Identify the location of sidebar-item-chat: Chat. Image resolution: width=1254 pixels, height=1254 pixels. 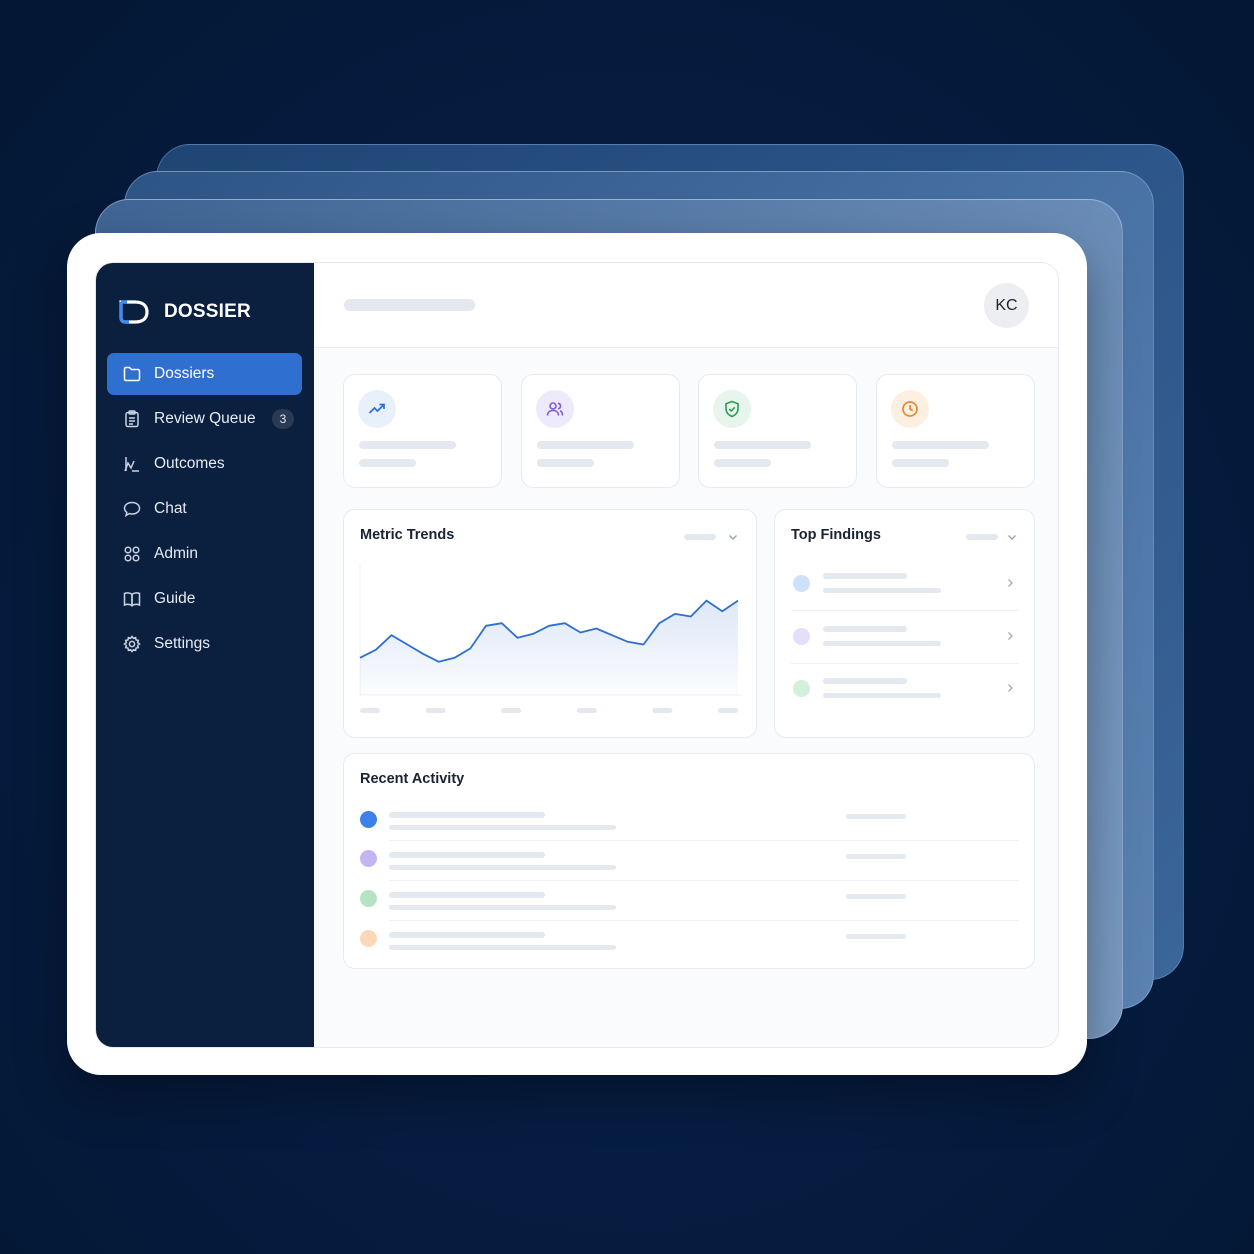
(204, 509).